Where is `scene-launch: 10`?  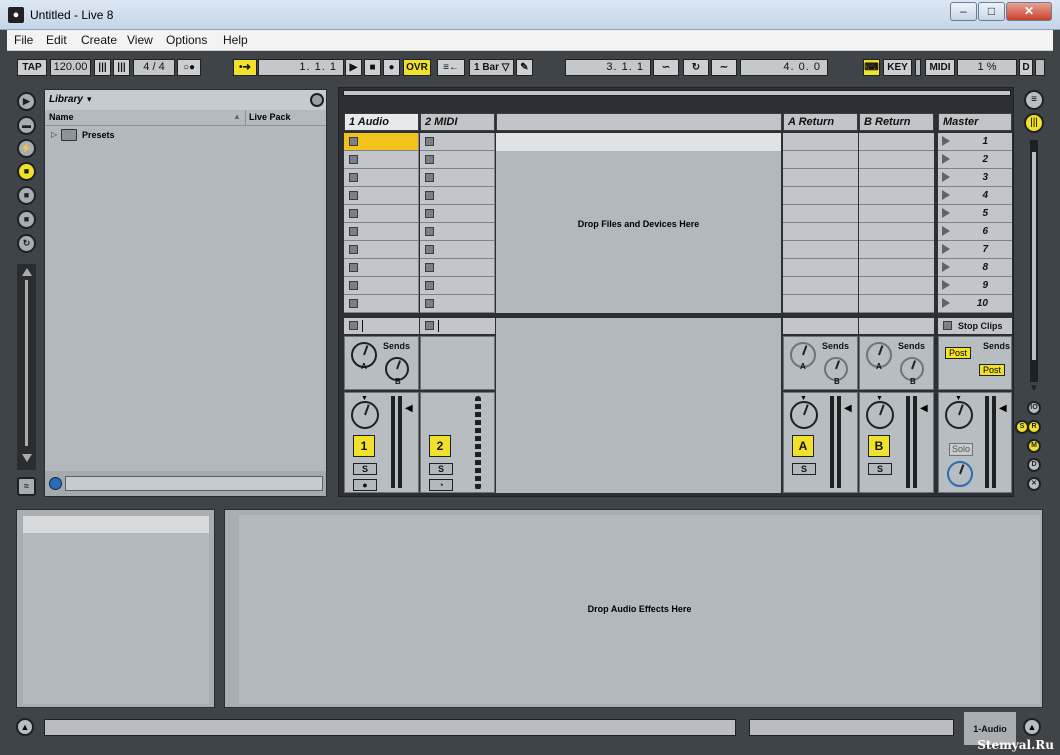 scene-launch: 10 is located at coordinates (975, 304).